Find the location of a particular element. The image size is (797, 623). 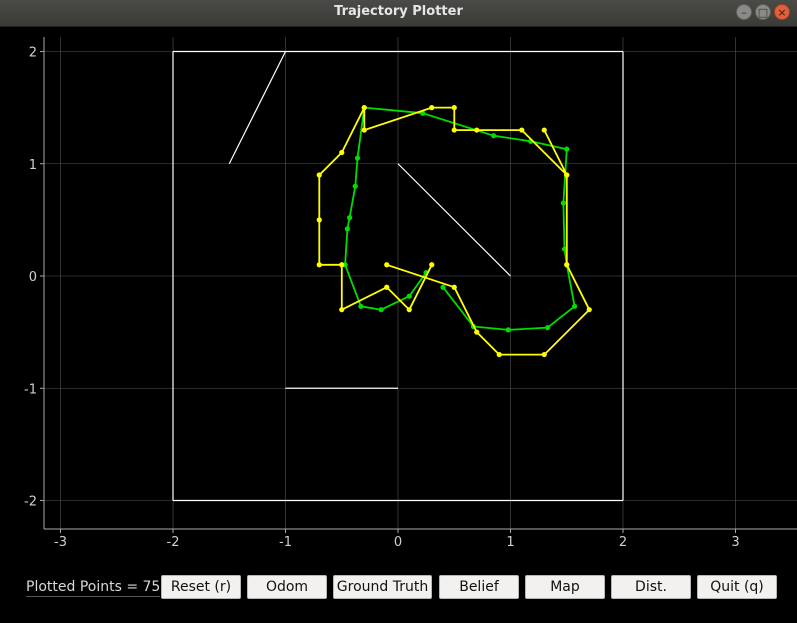

trajectory-series is located at coordinates (454, 231).